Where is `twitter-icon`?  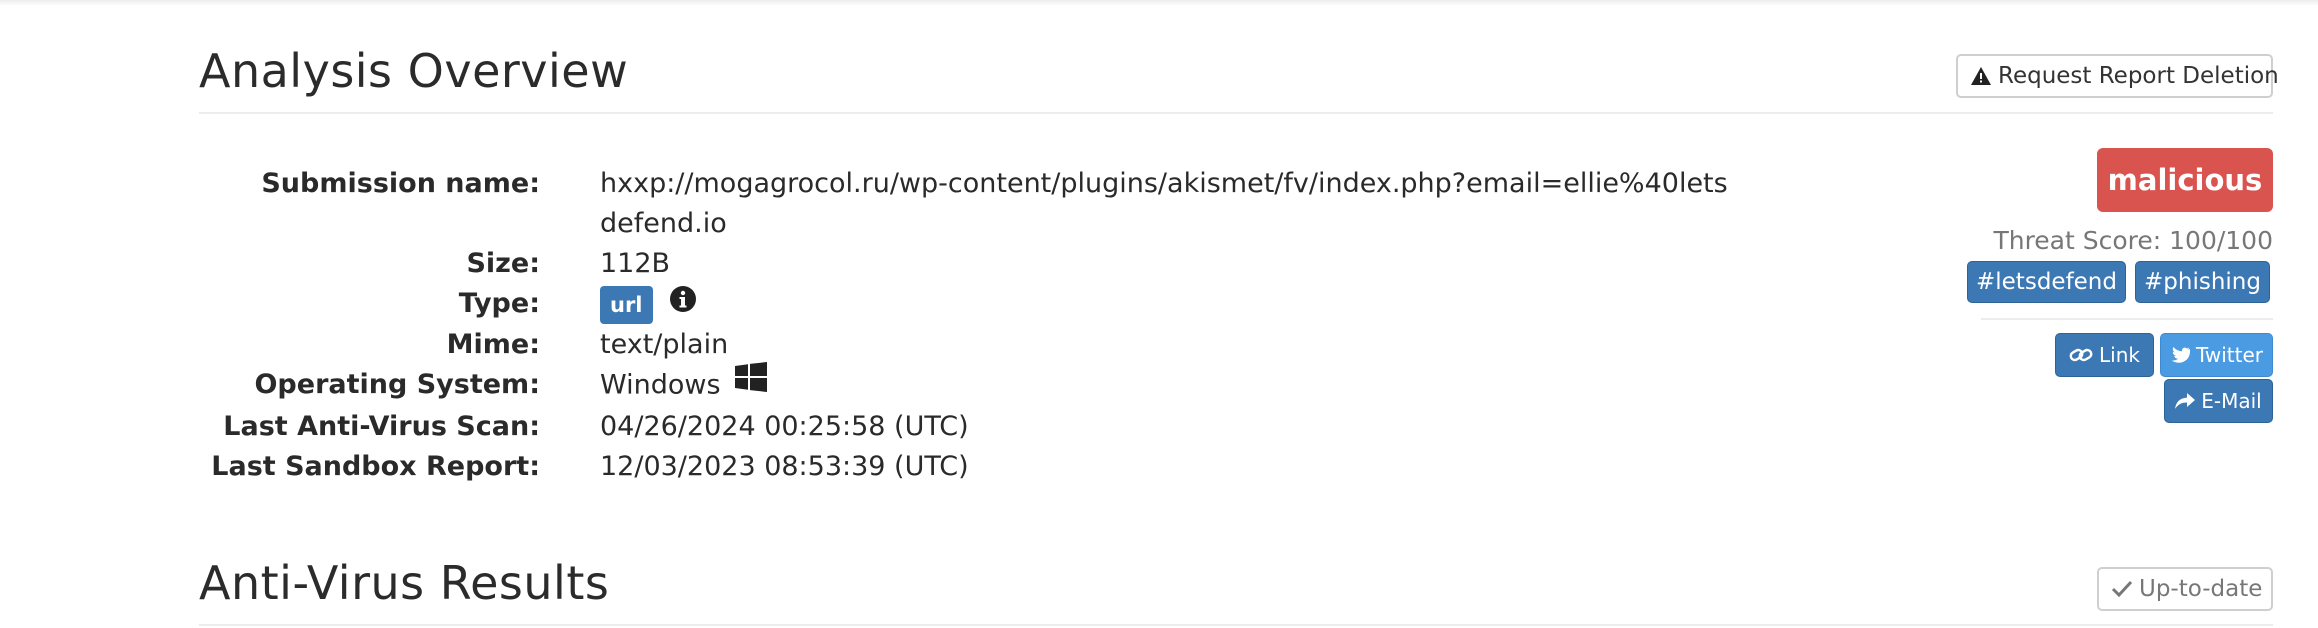
twitter-icon is located at coordinates (2180, 355).